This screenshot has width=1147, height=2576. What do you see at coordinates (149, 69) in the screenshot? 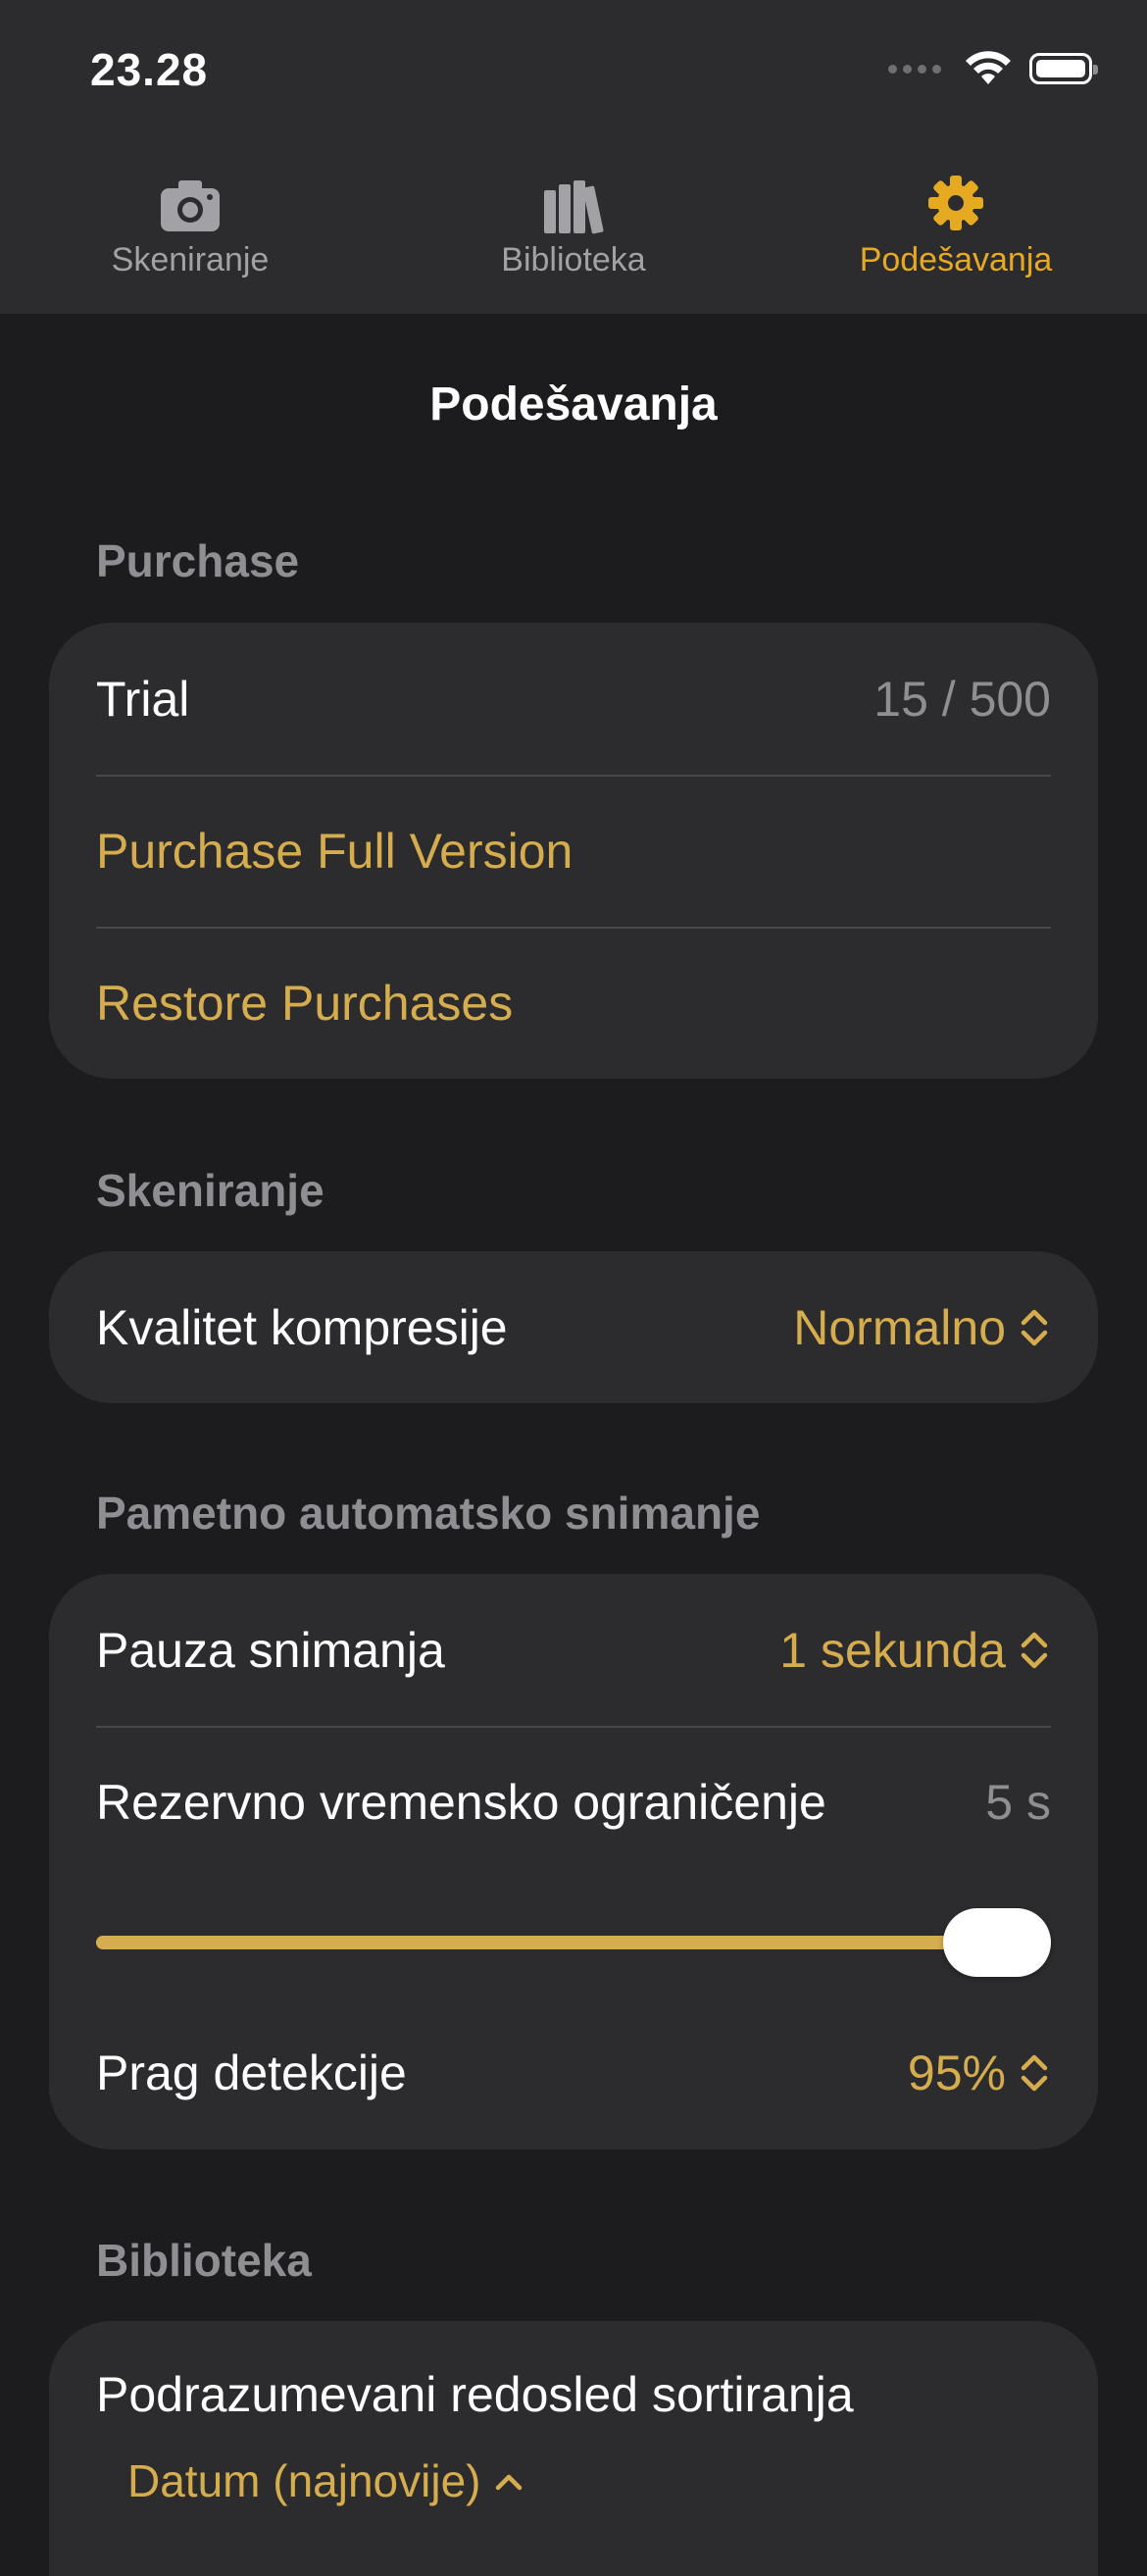
I see `status-time: 23.28` at bounding box center [149, 69].